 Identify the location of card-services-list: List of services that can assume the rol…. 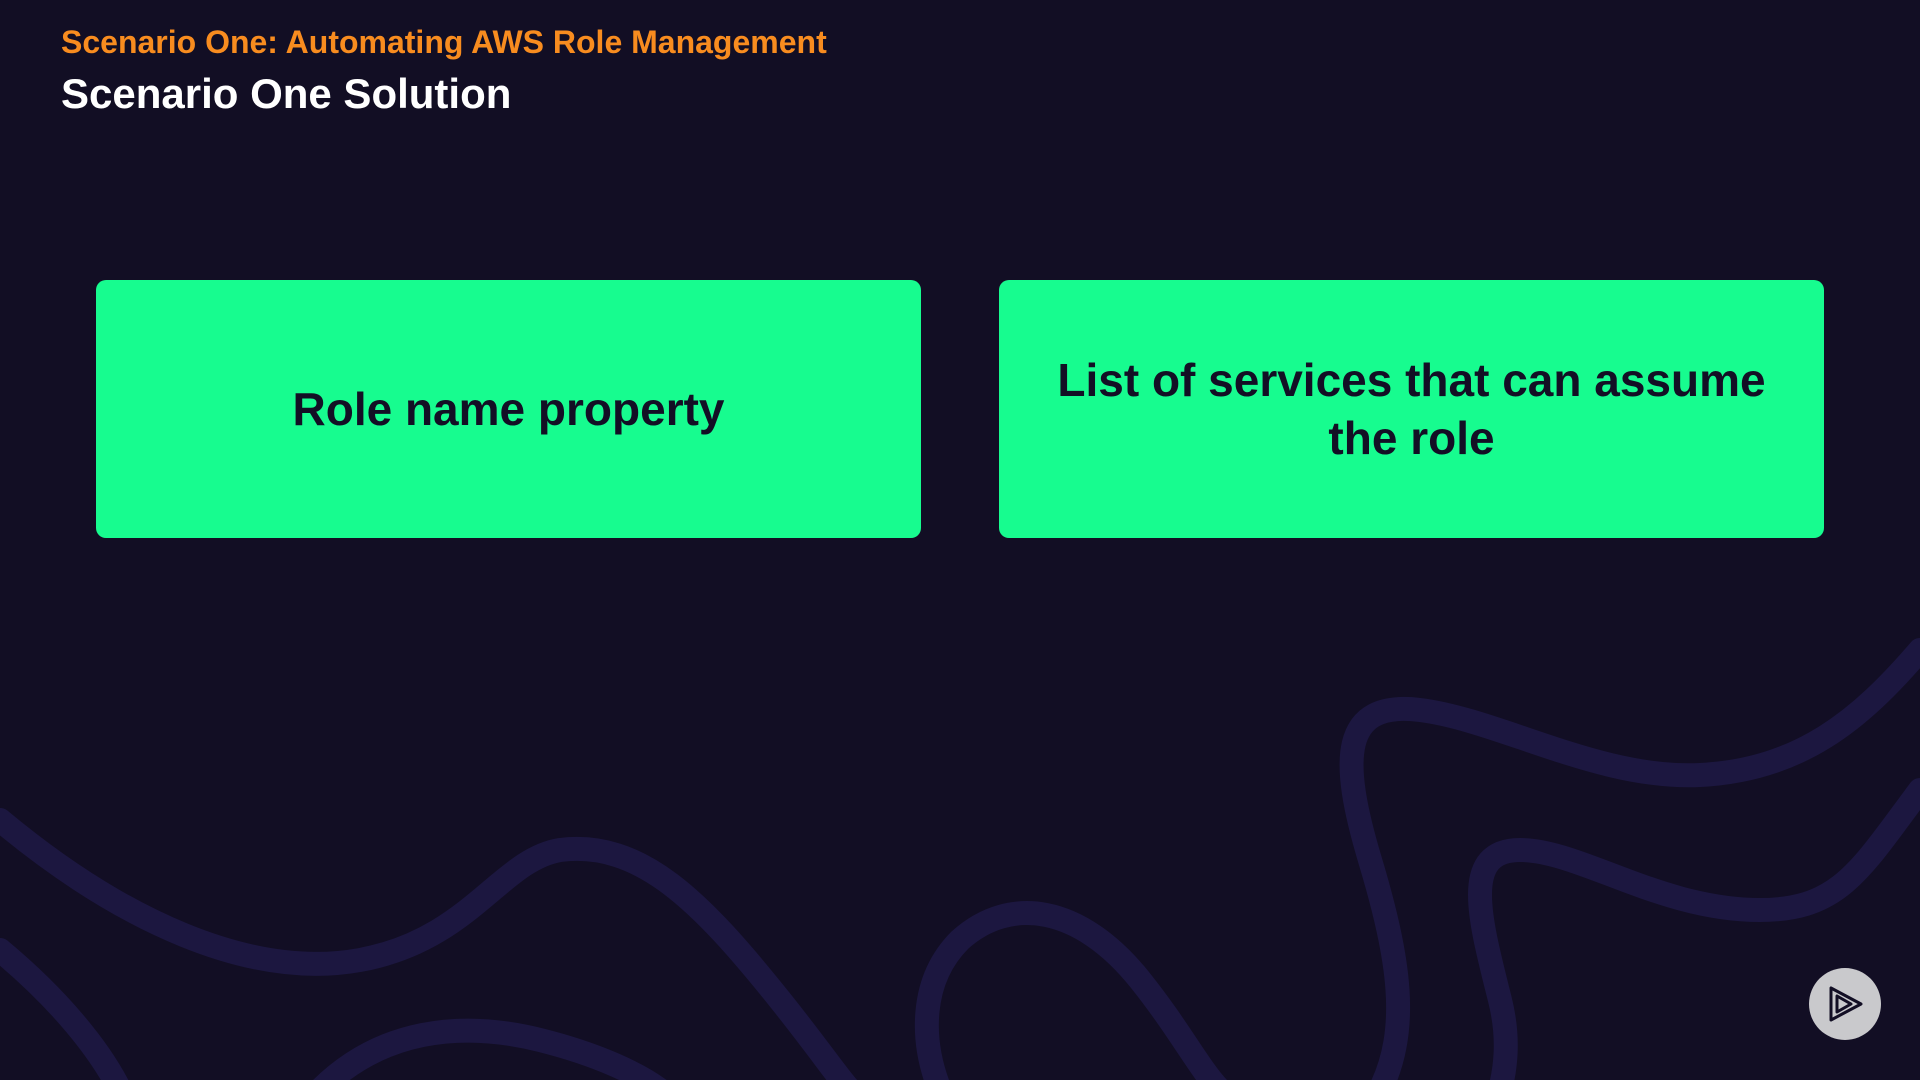
(1411, 409).